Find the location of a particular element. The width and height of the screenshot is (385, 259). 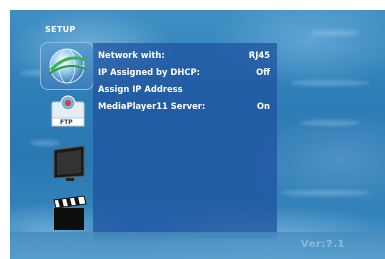

network-globe-icon is located at coordinates (67, 66).